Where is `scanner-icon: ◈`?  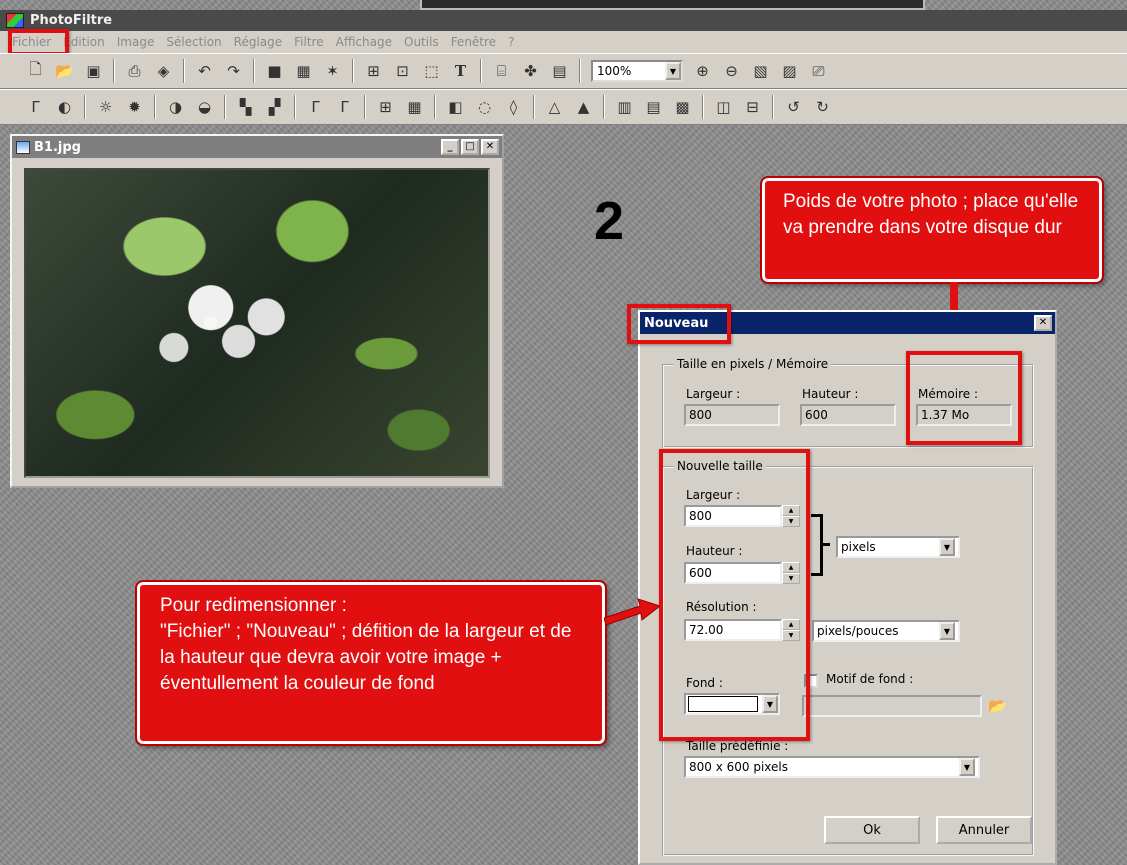 scanner-icon: ◈ is located at coordinates (163, 71).